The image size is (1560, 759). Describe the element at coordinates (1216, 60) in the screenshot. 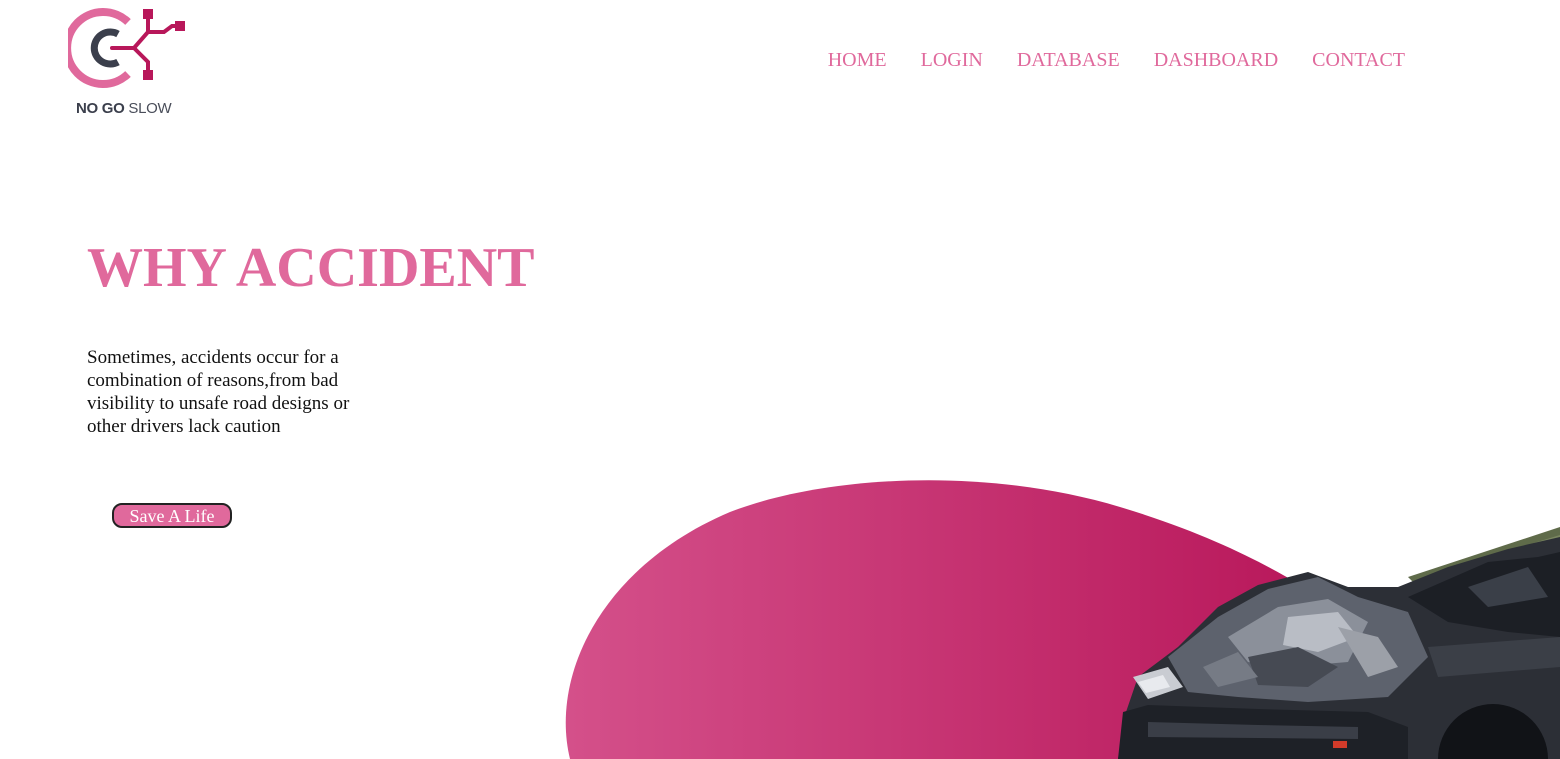

I see `nav-dashboard: DASHBOARD` at that location.